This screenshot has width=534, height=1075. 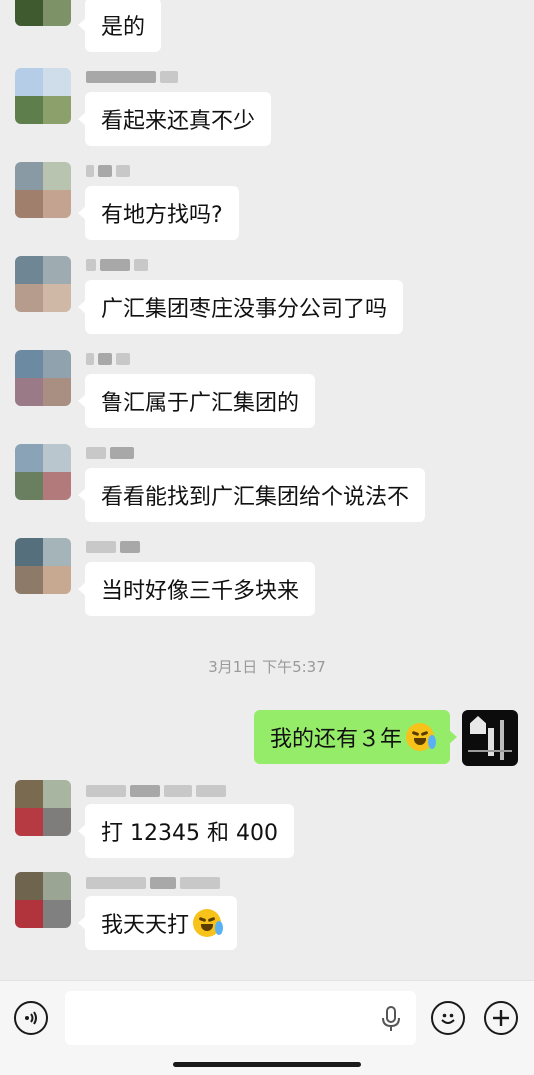 I want to click on message-text: 我天天打, so click(x=145, y=925).